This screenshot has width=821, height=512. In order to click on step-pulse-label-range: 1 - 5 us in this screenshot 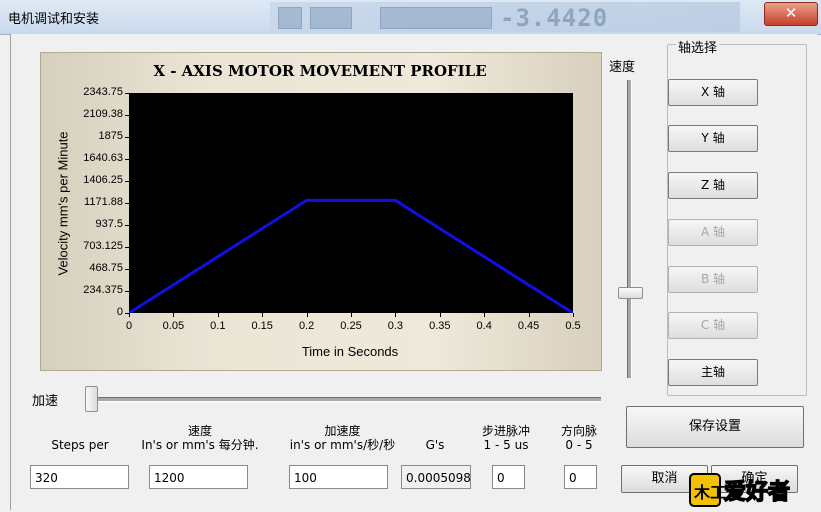, I will do `click(506, 445)`.